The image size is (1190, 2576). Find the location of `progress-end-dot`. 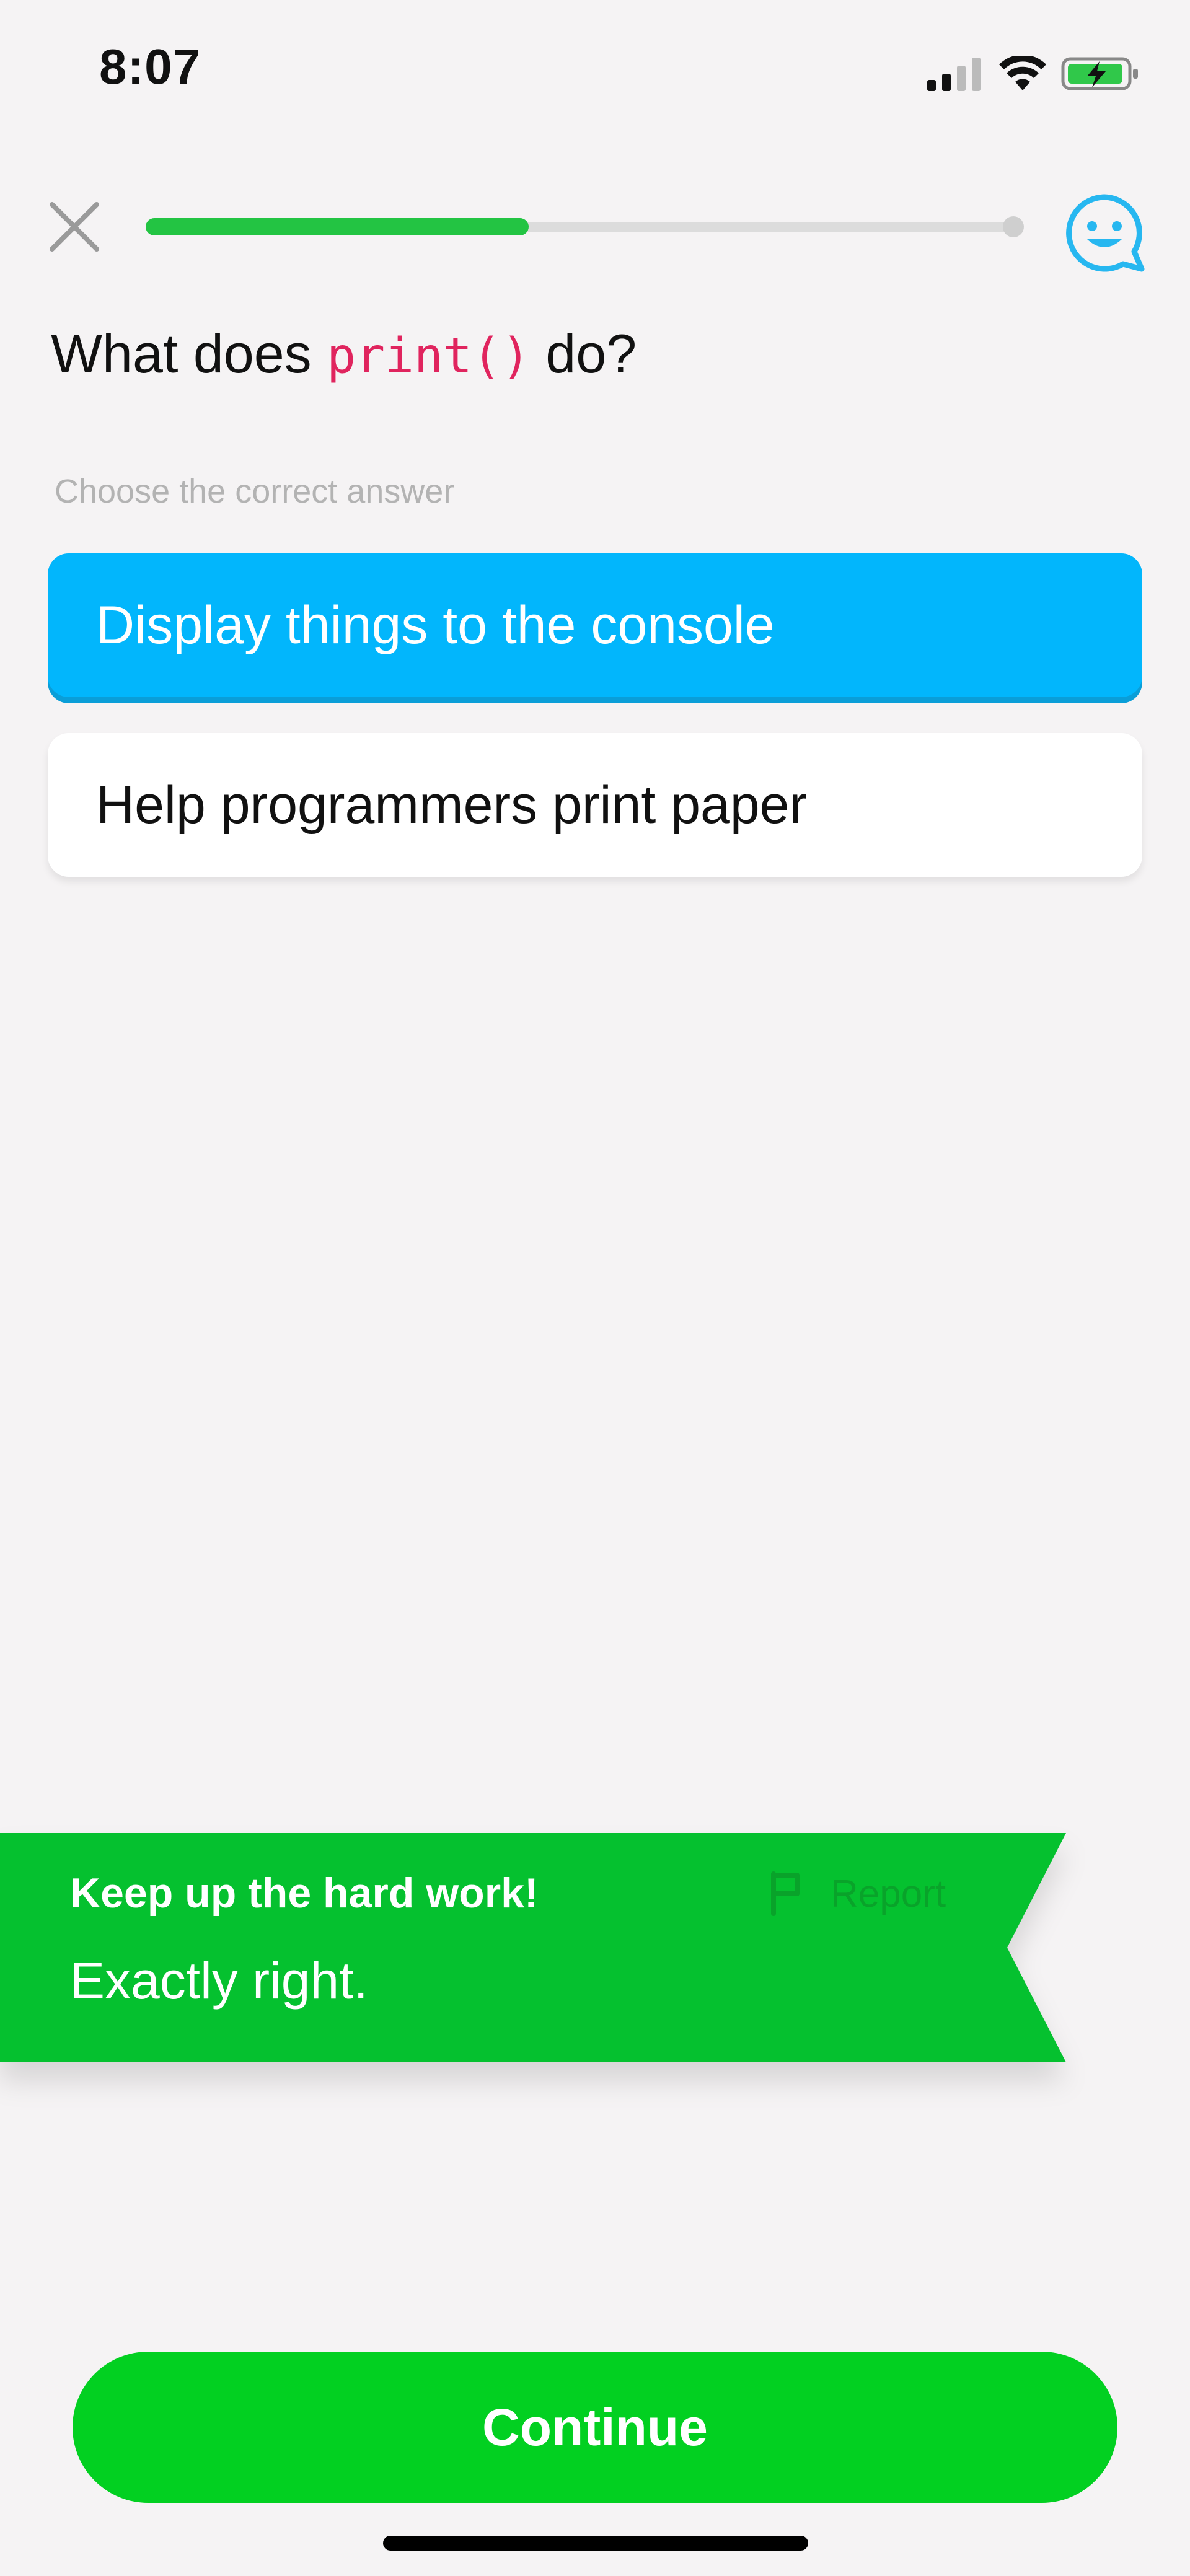

progress-end-dot is located at coordinates (1013, 227).